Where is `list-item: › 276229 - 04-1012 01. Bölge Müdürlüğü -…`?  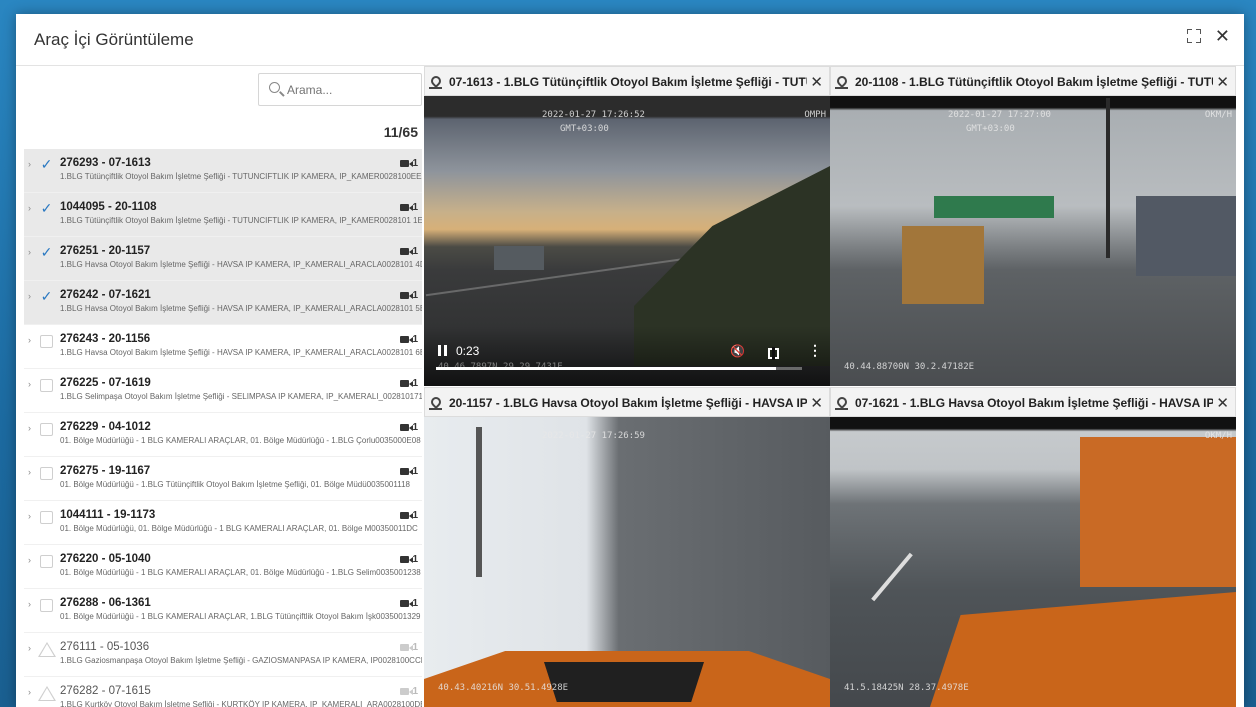 list-item: › 276229 - 04-1012 01. Bölge Müdürlüğü -… is located at coordinates (223, 435).